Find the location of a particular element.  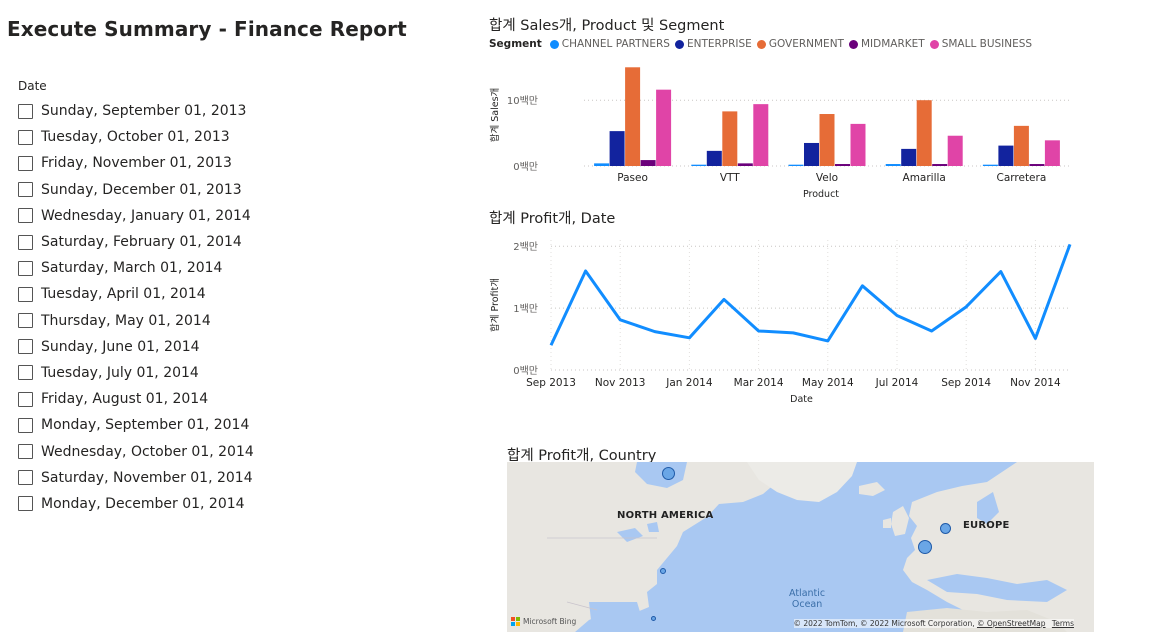

terms-link: Terms is located at coordinates (1063, 623).